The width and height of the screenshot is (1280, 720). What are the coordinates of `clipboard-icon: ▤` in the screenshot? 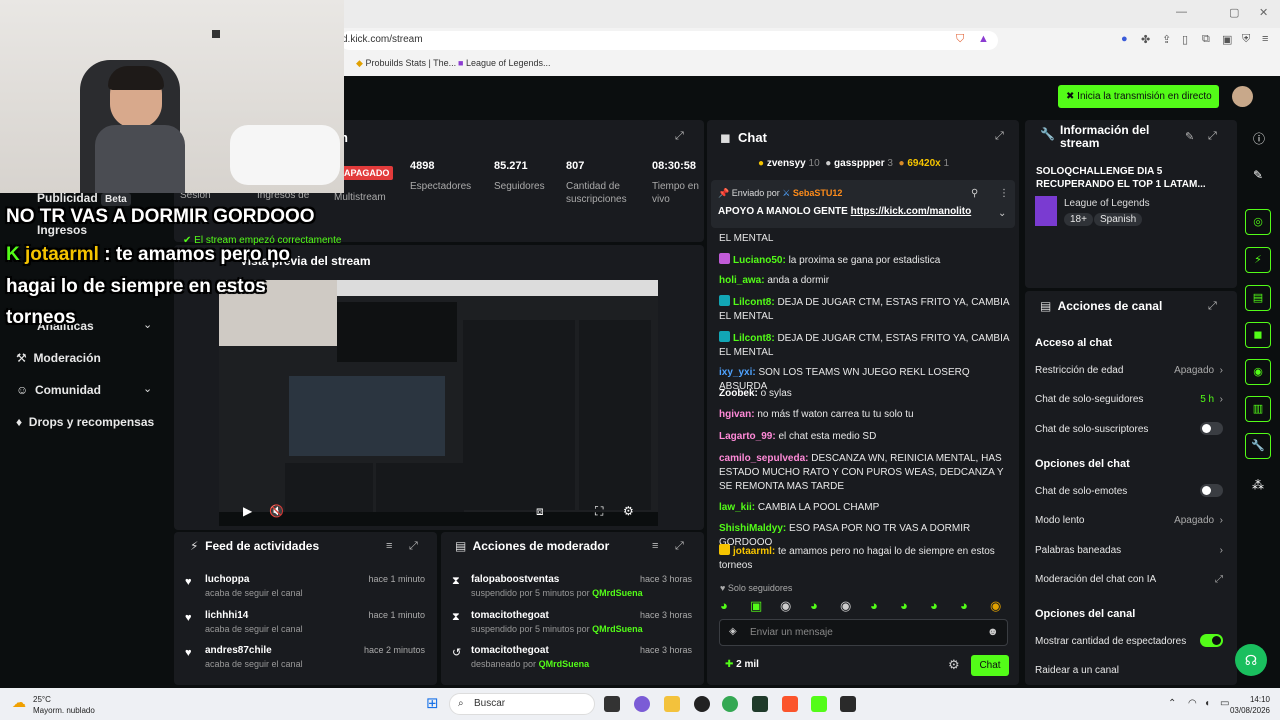 It's located at (1258, 298).